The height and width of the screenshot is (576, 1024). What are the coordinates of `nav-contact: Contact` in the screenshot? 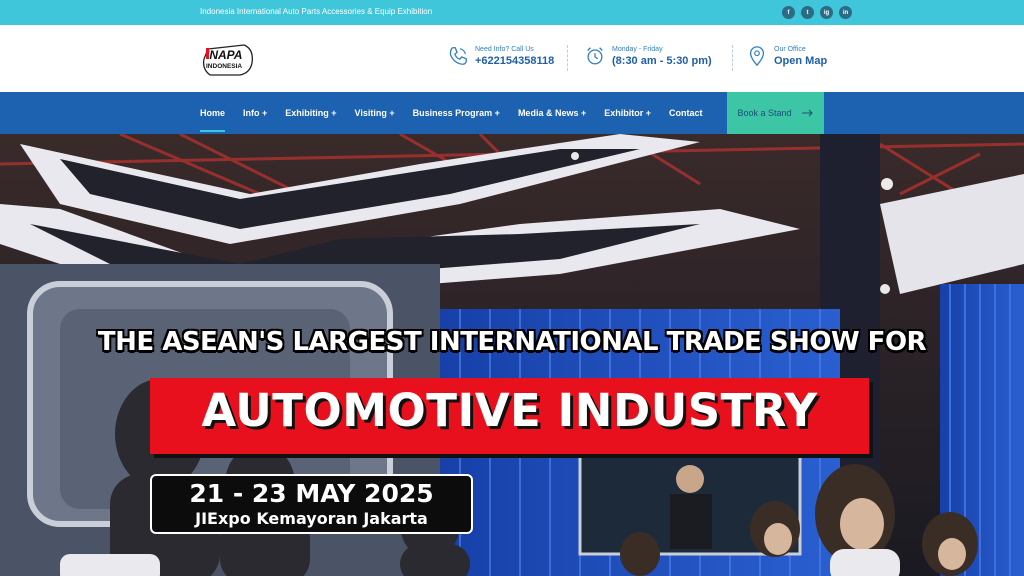 It's located at (686, 113).